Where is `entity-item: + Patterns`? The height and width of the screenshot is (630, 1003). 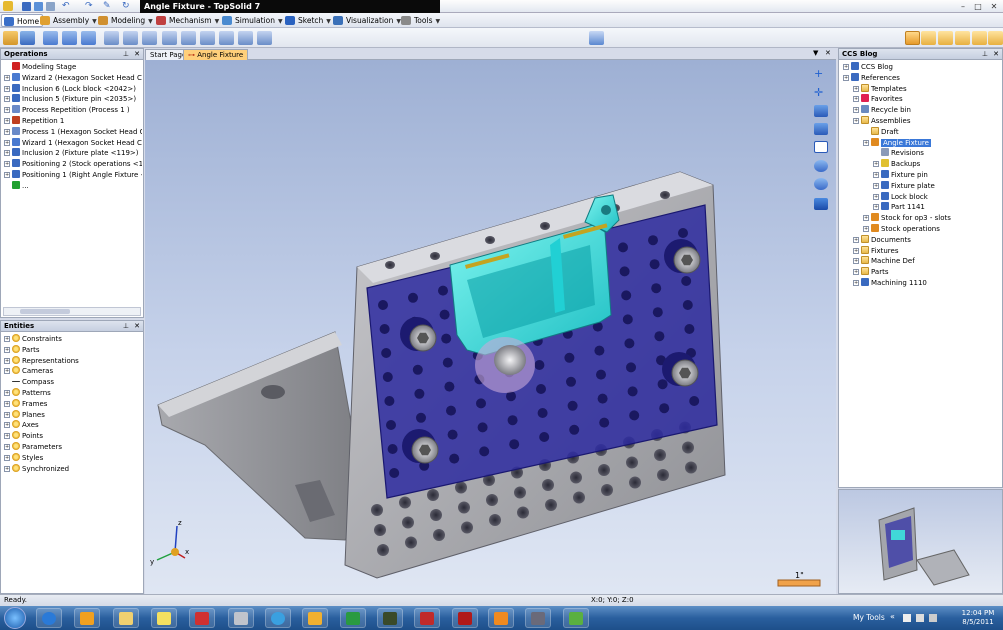 entity-item: + Patterns is located at coordinates (73, 393).